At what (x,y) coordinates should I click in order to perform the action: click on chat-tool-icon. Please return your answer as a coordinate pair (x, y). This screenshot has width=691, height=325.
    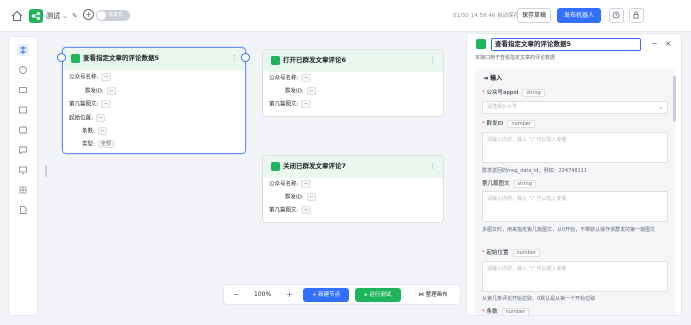
    Looking at the image, I should click on (23, 70).